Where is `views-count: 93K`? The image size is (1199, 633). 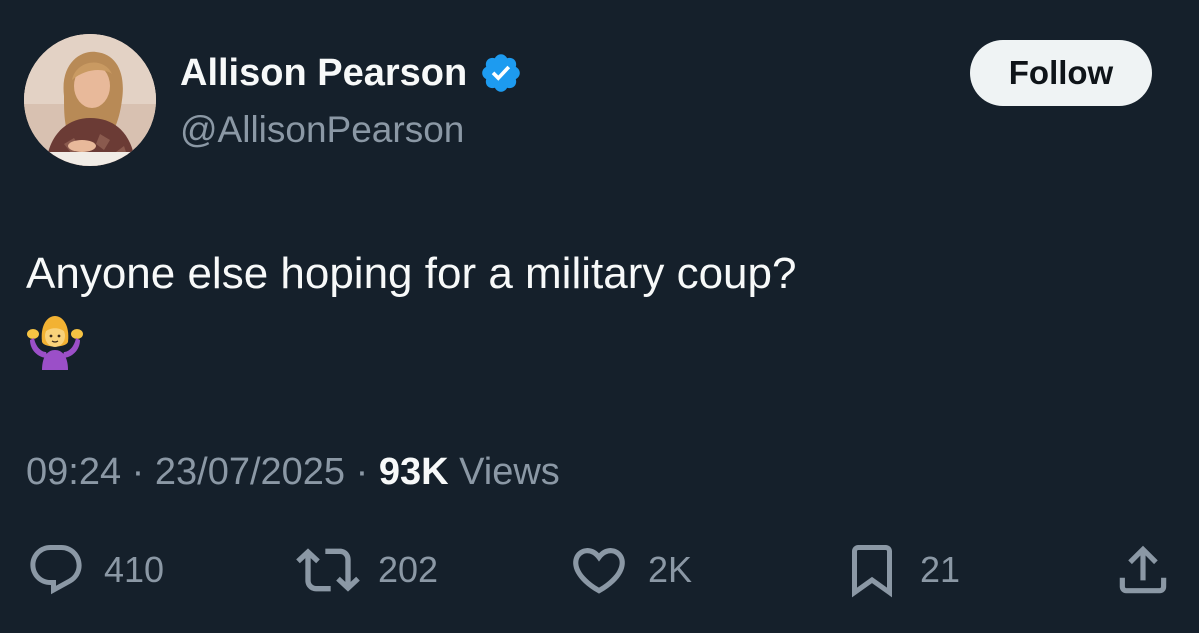 views-count: 93K is located at coordinates (414, 472).